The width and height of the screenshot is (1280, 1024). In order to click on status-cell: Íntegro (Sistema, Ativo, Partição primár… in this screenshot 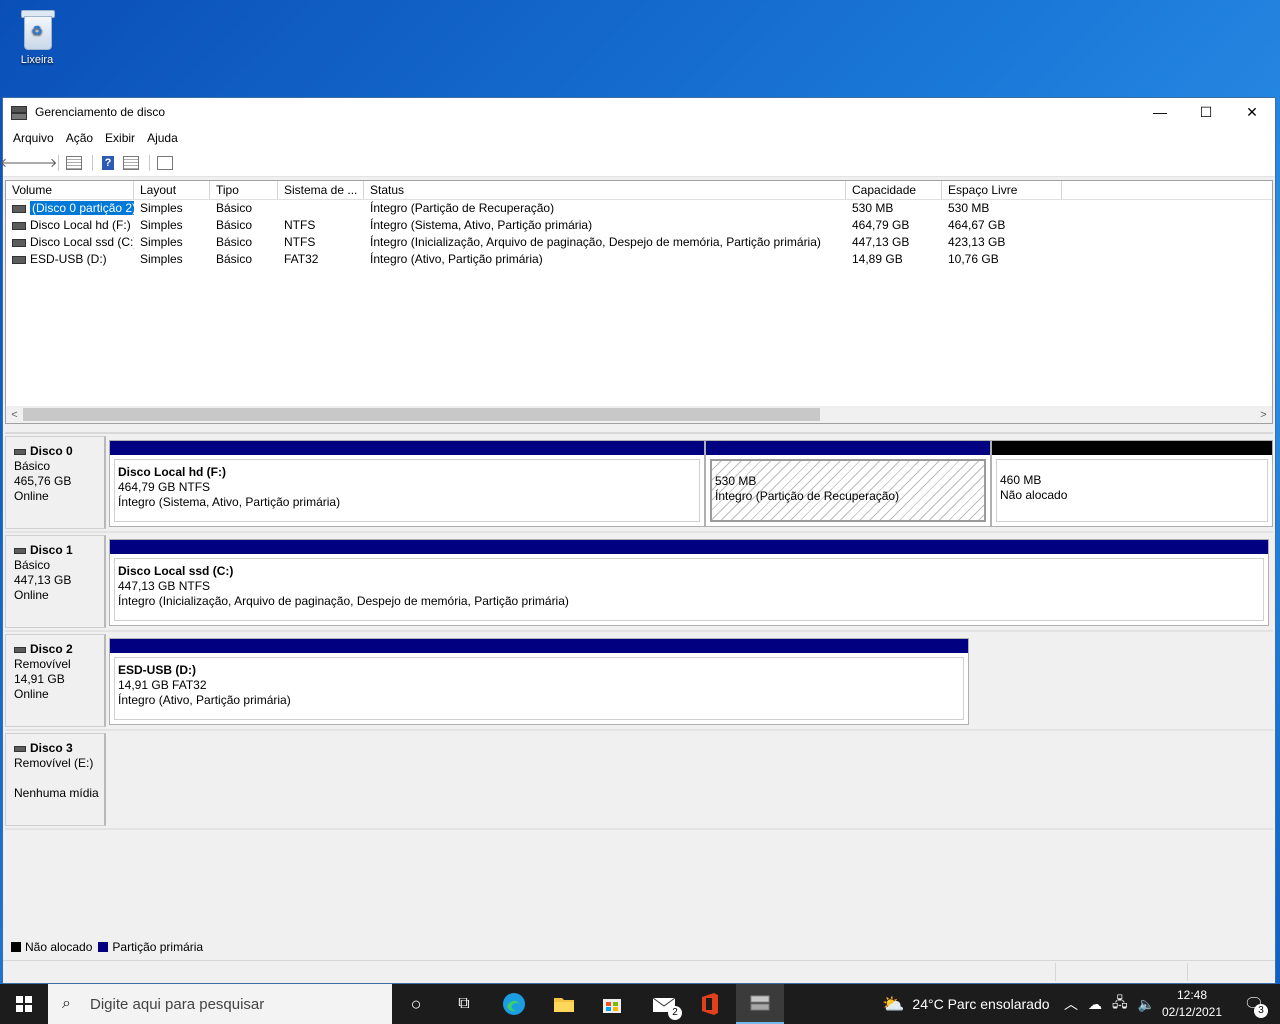, I will do `click(481, 225)`.